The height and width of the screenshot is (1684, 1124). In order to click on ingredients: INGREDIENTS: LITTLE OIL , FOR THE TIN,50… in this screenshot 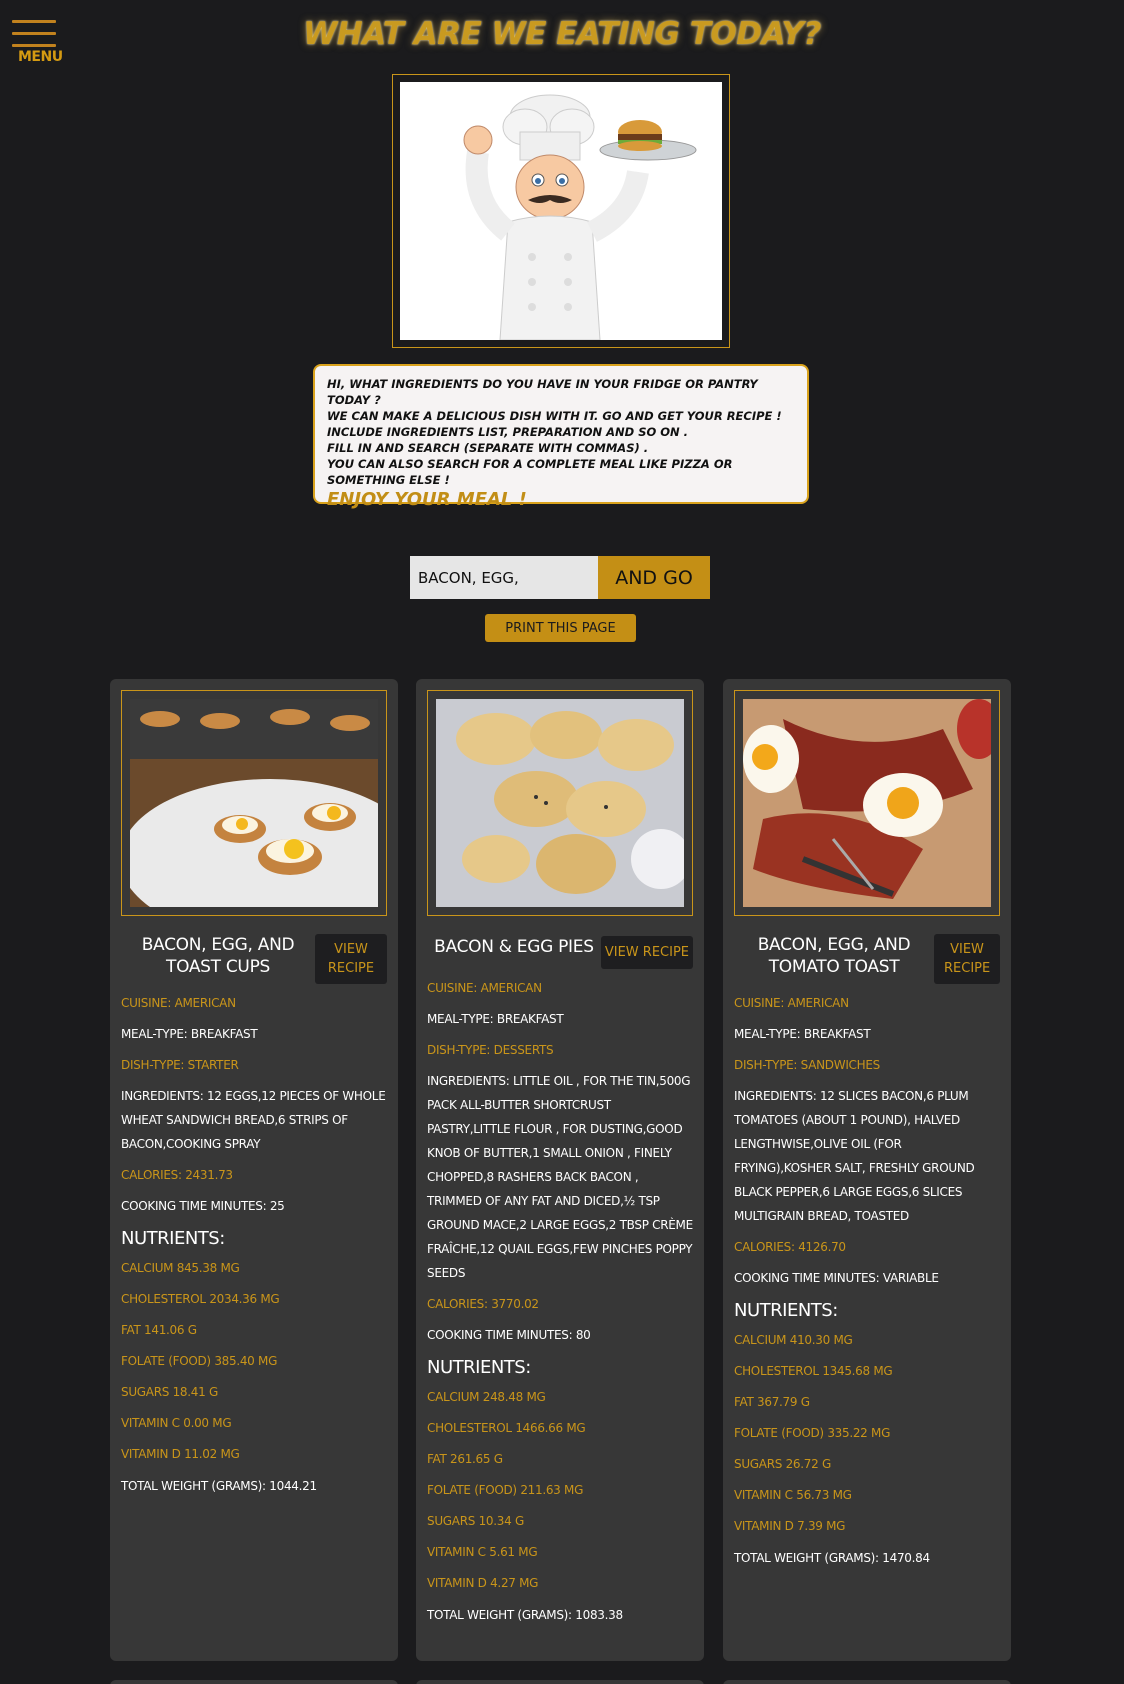, I will do `click(560, 1177)`.